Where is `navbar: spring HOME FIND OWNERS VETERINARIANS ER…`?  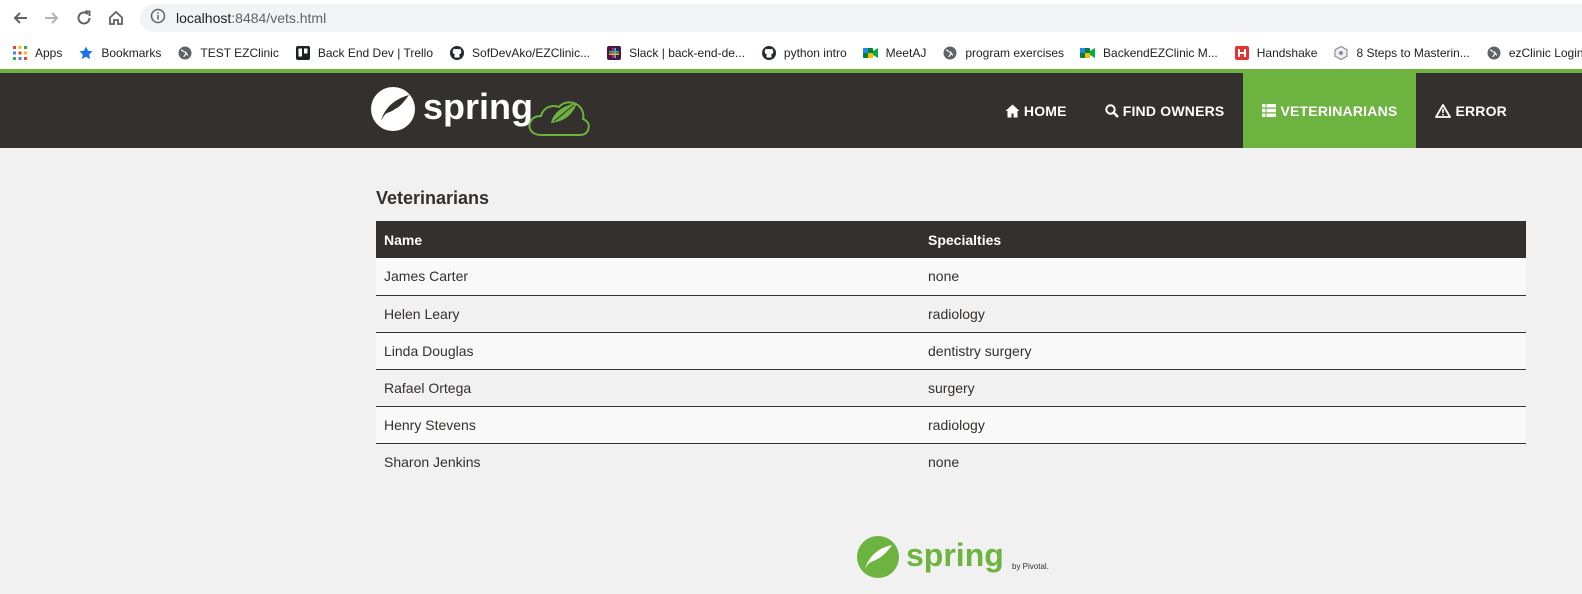
navbar: spring HOME FIND OWNERS VETERINARIANS ER… is located at coordinates (791, 110).